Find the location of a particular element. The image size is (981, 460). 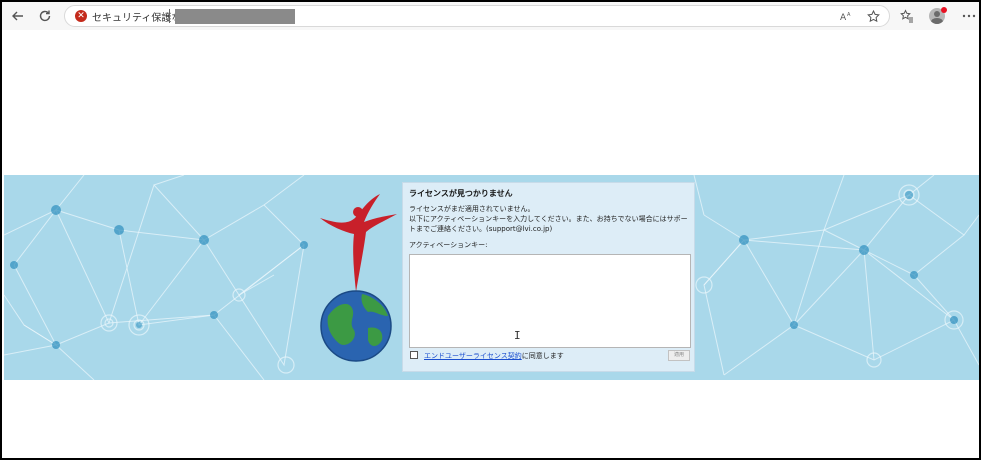

favorites-icon is located at coordinates (907, 16).